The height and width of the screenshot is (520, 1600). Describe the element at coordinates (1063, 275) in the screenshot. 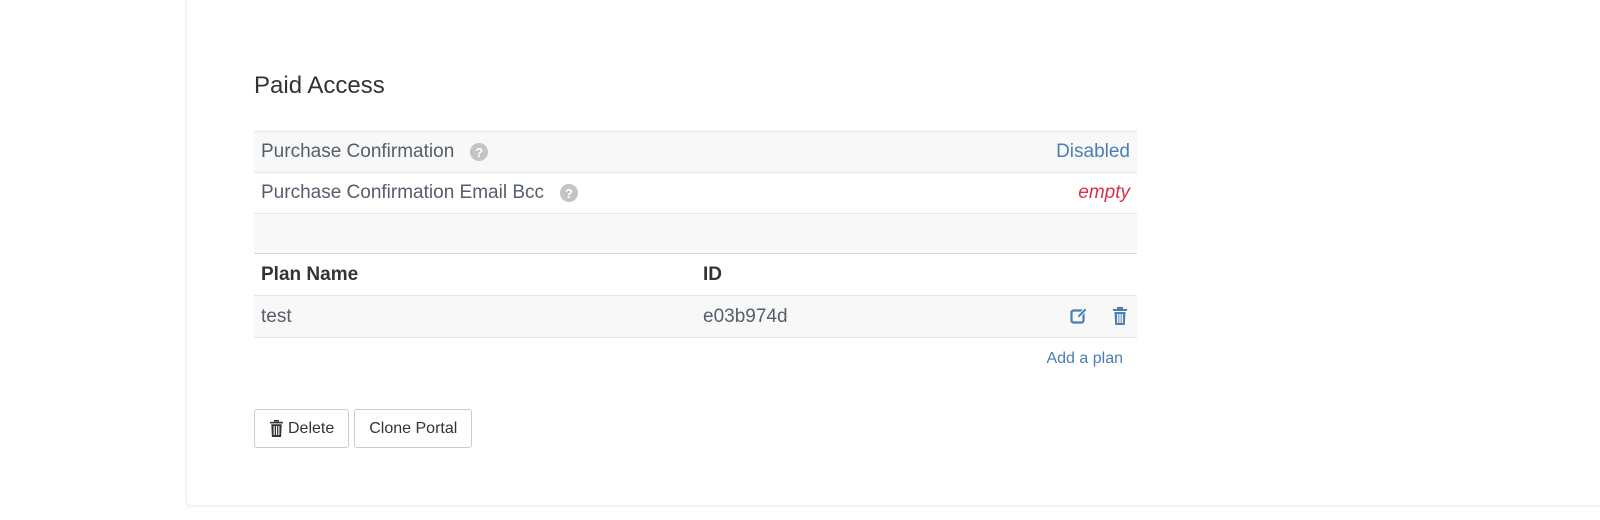

I see `actions-header` at that location.